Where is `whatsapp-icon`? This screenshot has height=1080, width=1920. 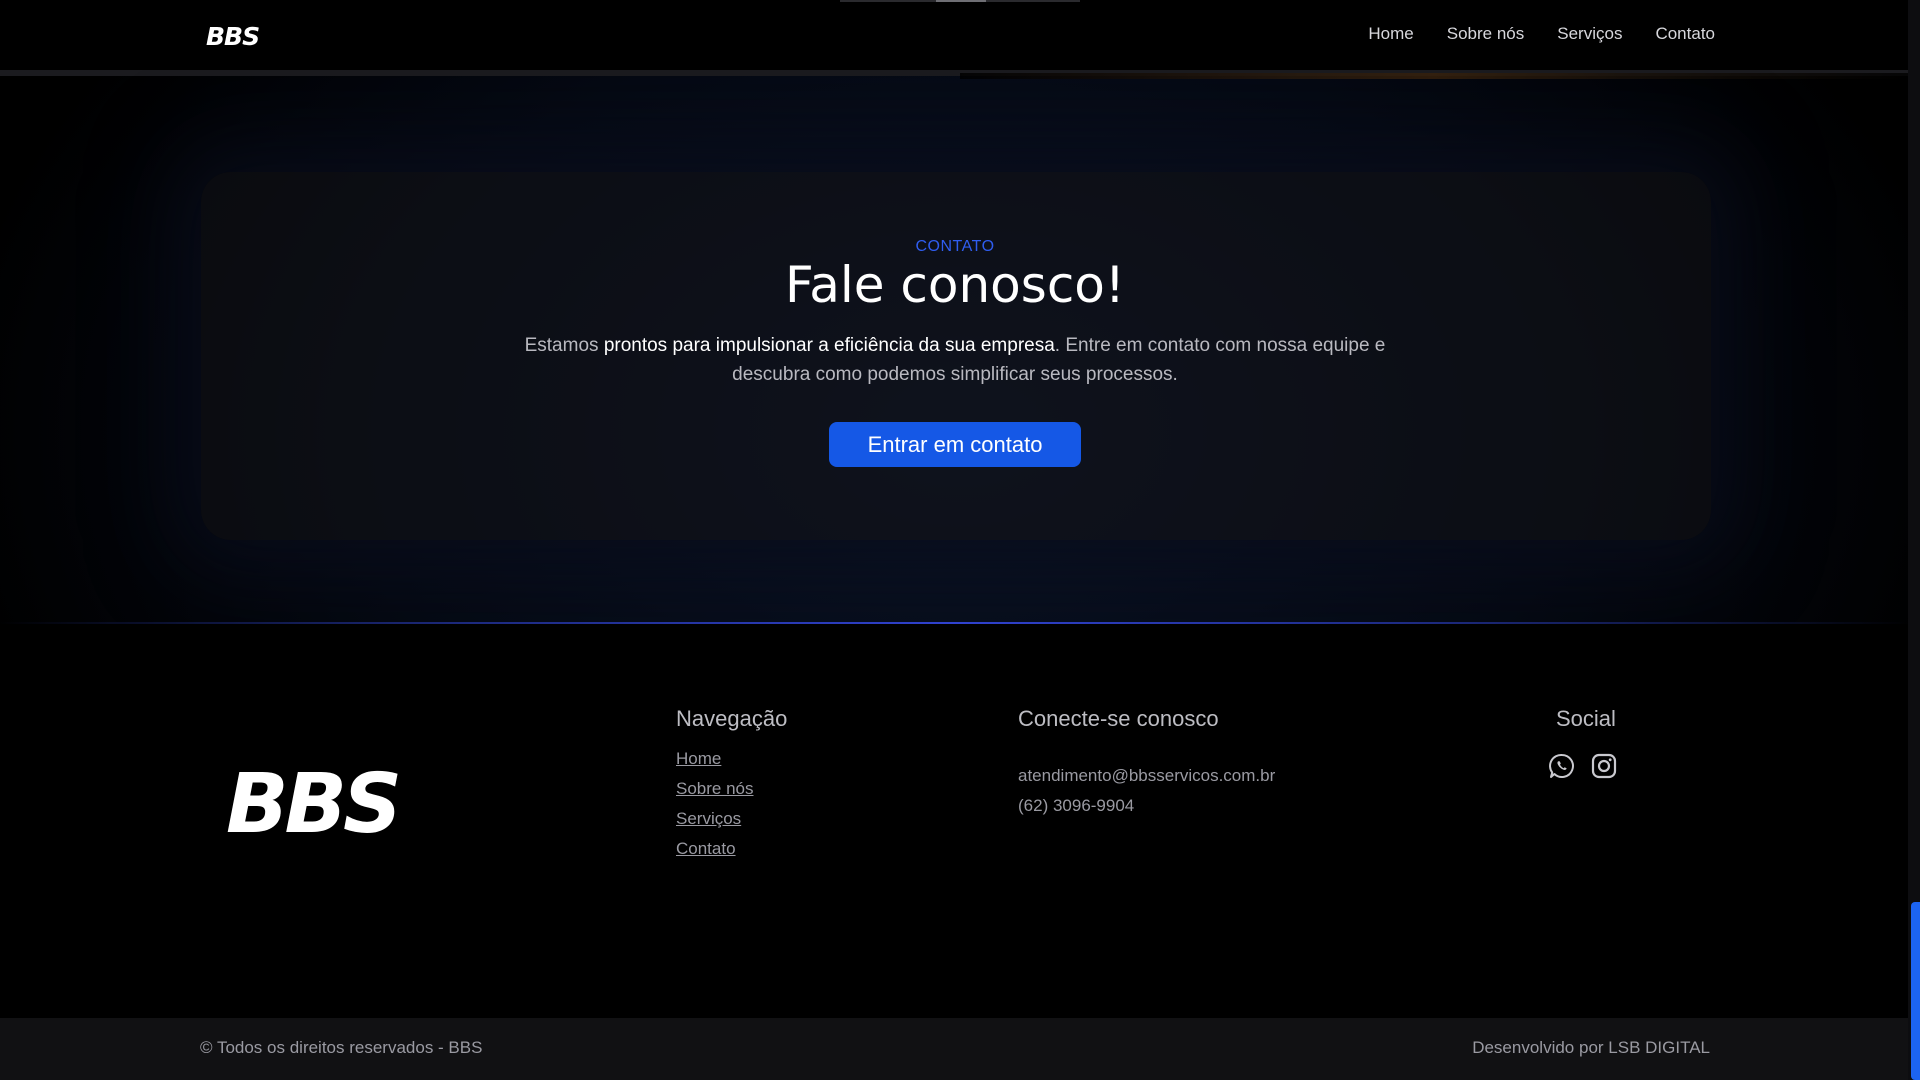 whatsapp-icon is located at coordinates (1562, 766).